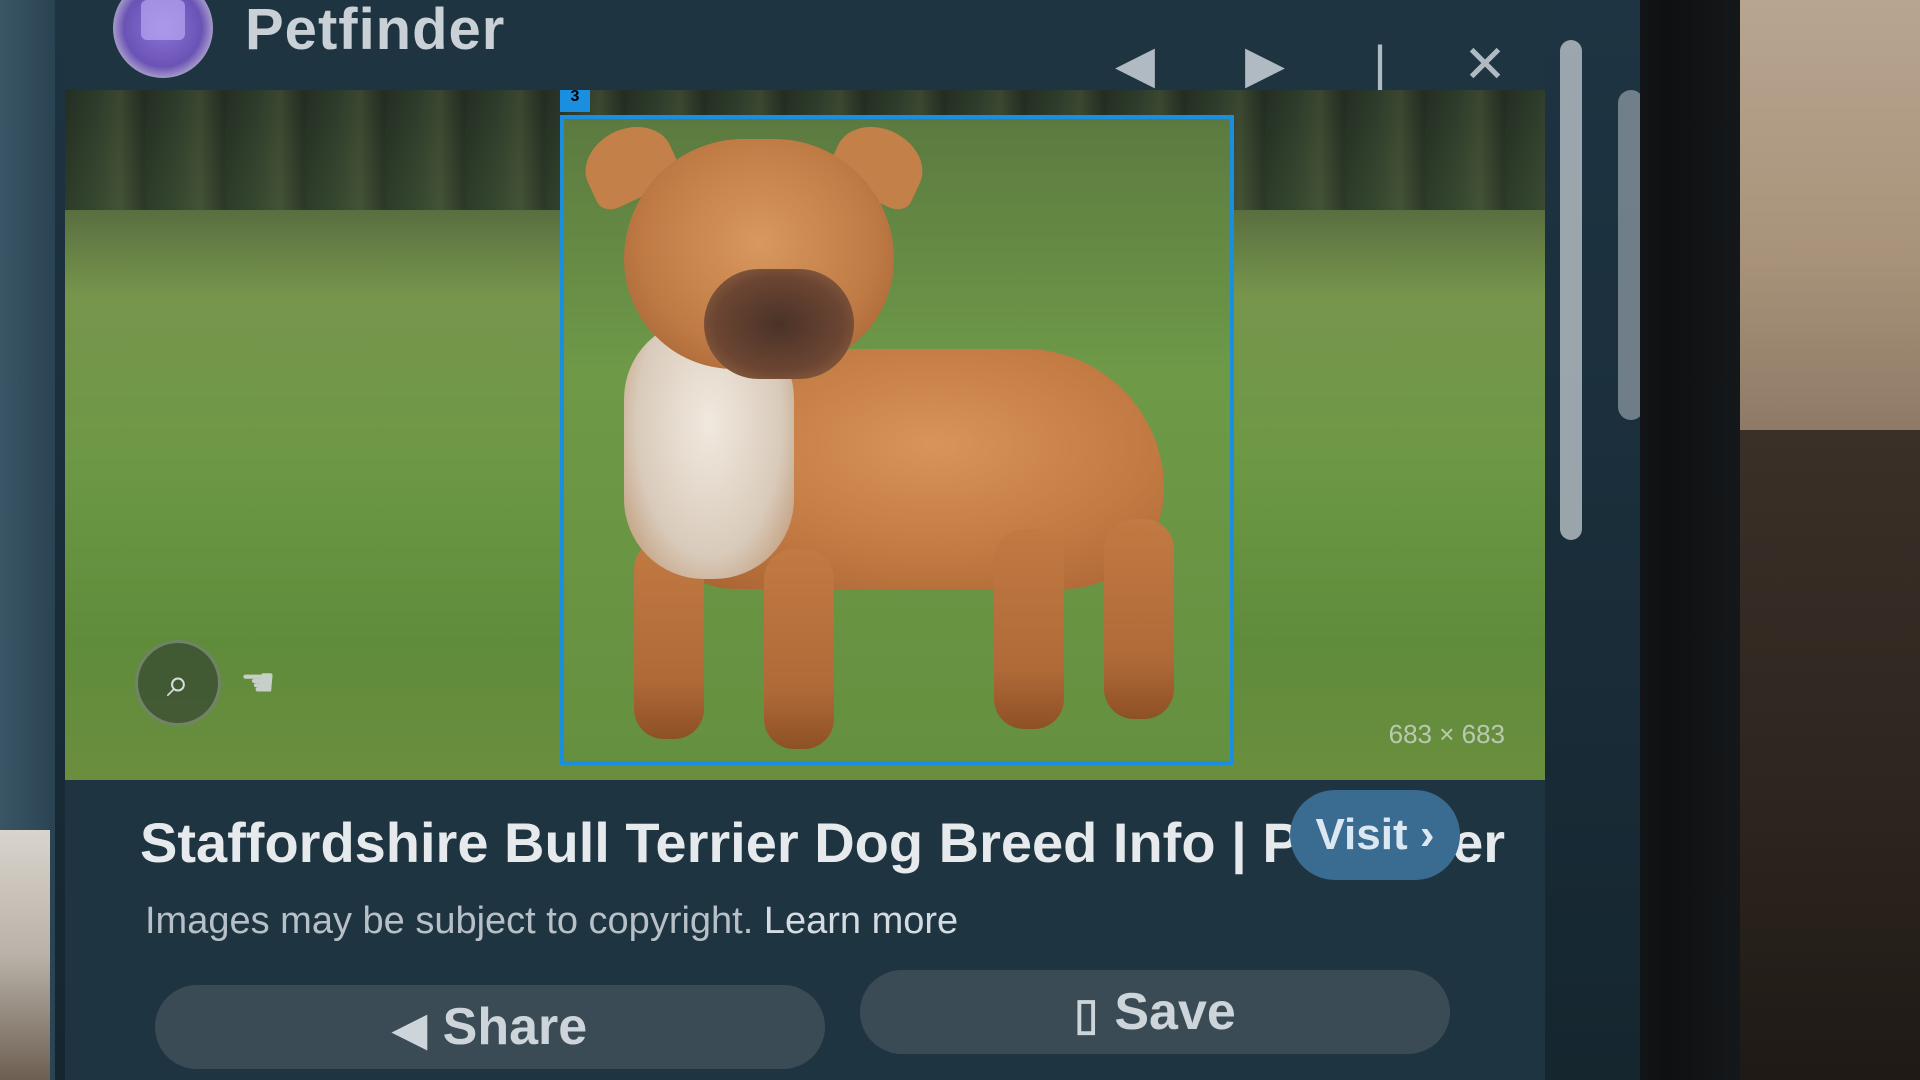 The height and width of the screenshot is (1080, 1920). What do you see at coordinates (178, 683) in the screenshot?
I see `lens-search-icon: ⌕` at bounding box center [178, 683].